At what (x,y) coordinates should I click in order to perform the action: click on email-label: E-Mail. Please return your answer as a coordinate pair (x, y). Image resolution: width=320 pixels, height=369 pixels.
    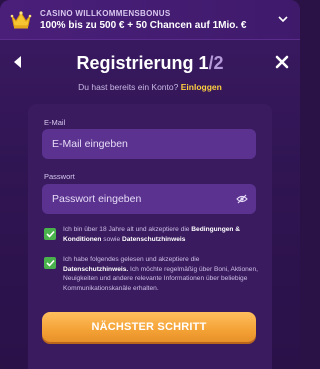
    Looking at the image, I should click on (55, 122).